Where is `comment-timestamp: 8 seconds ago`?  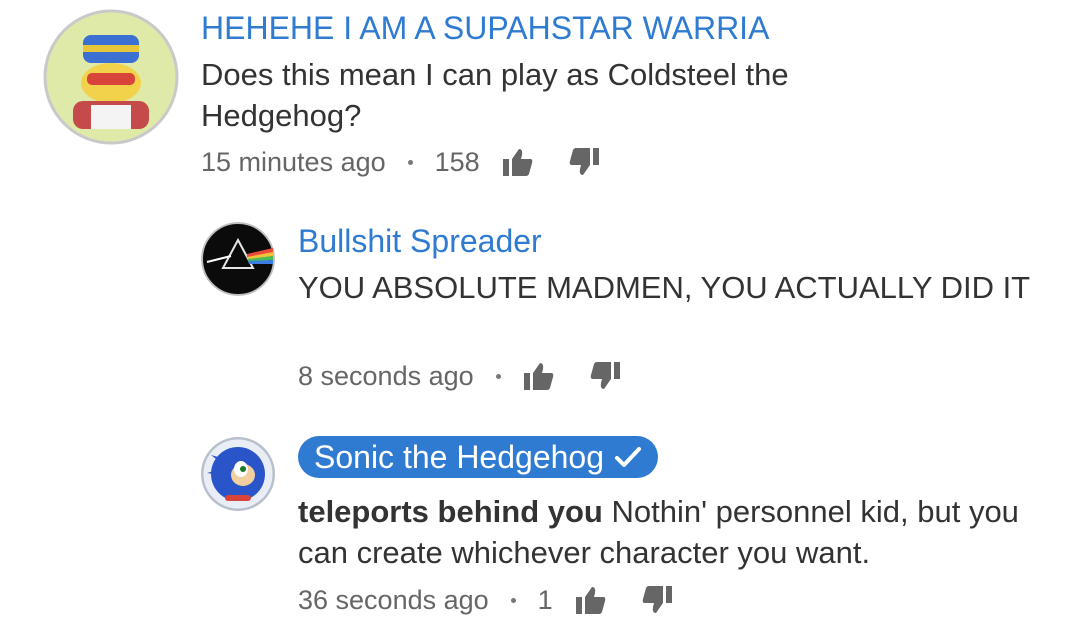
comment-timestamp: 8 seconds ago is located at coordinates (386, 376).